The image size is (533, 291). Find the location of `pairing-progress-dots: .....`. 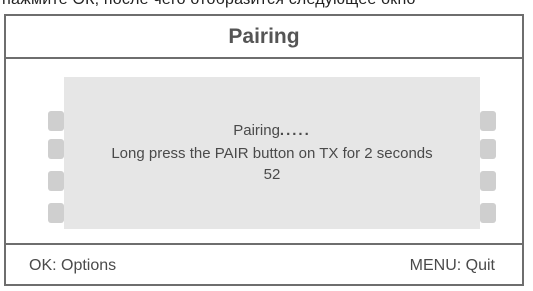

pairing-progress-dots: ..... is located at coordinates (295, 130).